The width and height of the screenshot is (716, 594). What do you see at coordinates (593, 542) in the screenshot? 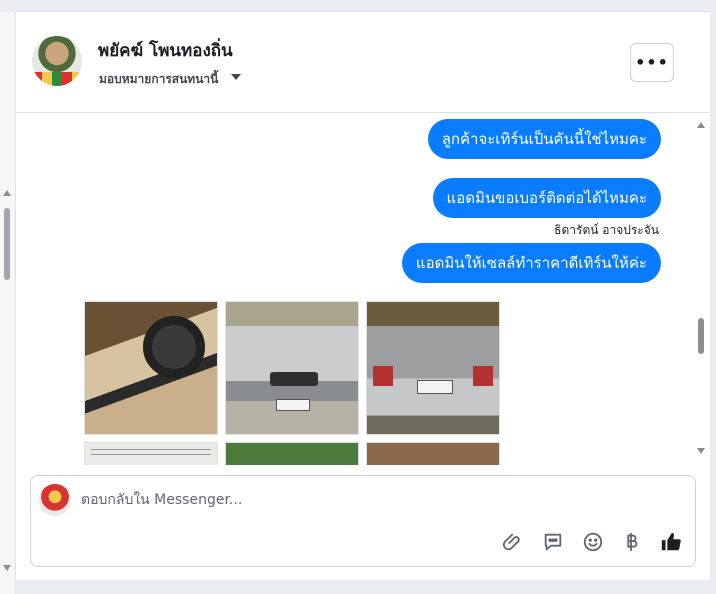
I see `emoji-icon` at bounding box center [593, 542].